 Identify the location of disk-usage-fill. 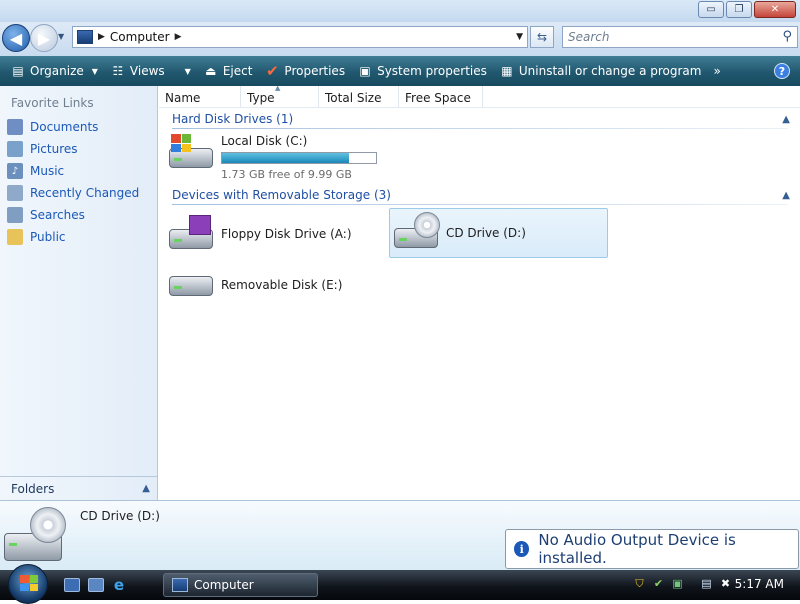
(286, 158).